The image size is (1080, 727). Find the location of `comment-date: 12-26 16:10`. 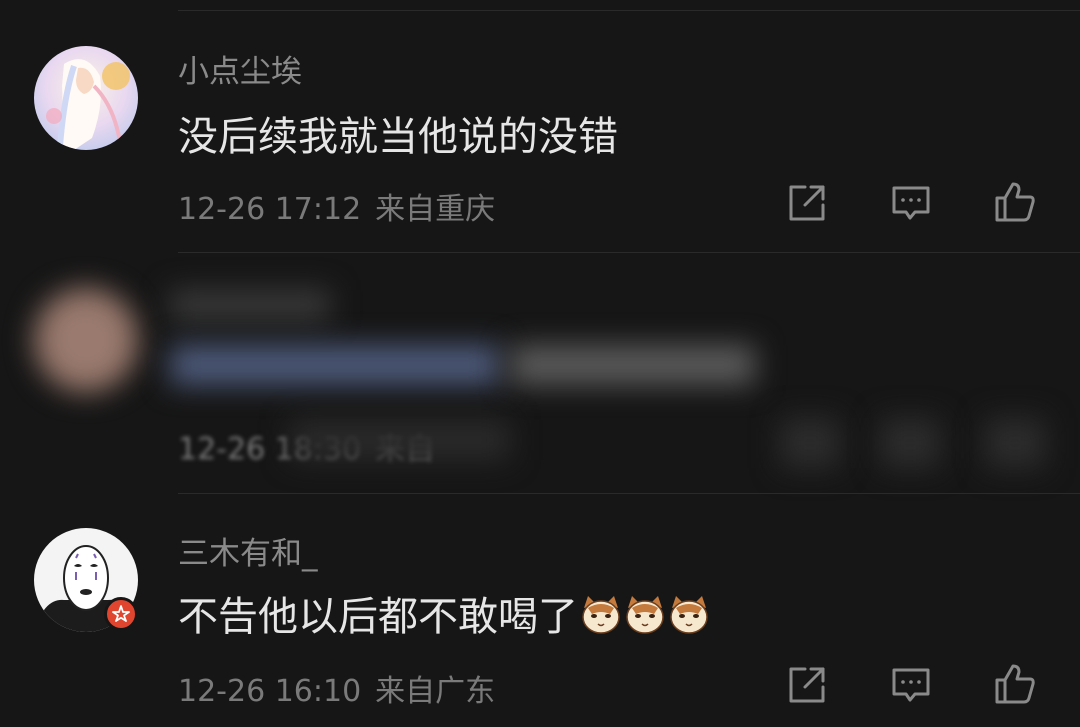

comment-date: 12-26 16:10 is located at coordinates (270, 691).